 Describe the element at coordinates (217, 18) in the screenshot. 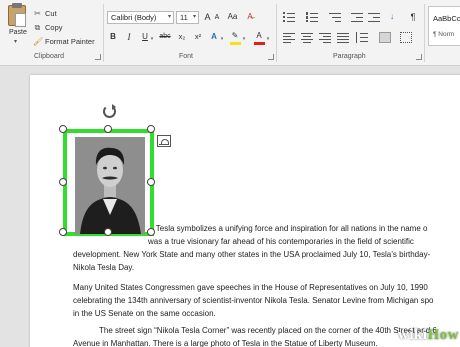

I see `shrink-font-button: A` at that location.